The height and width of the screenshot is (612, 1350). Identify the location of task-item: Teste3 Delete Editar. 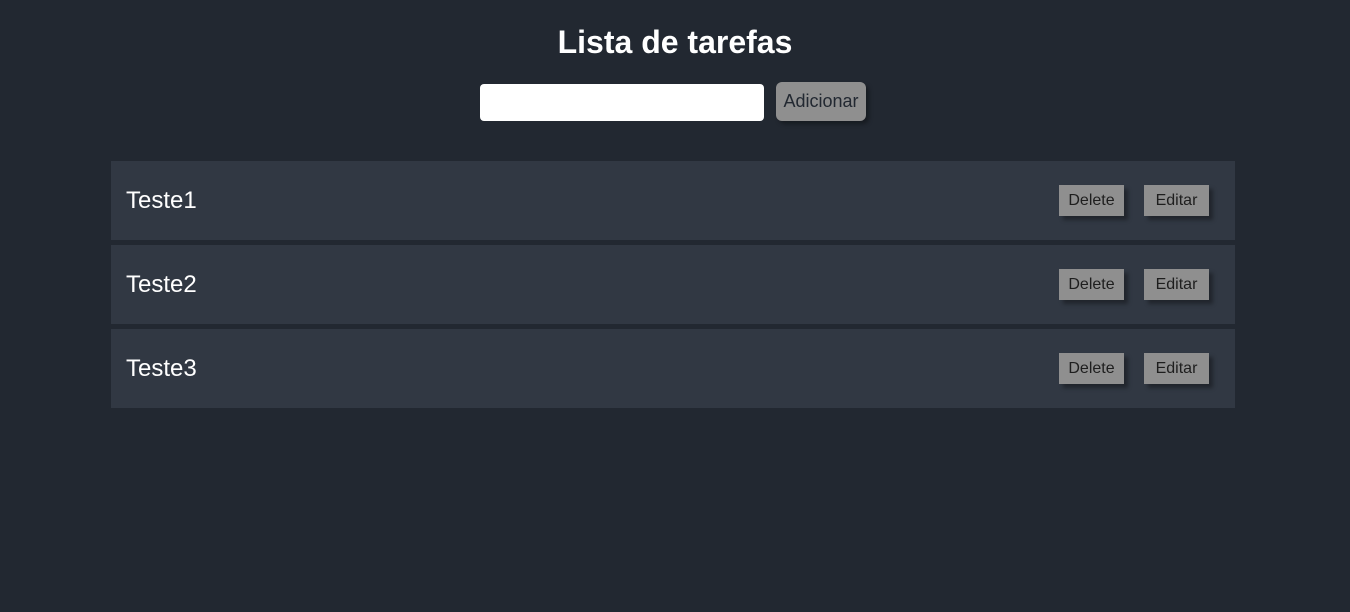
(673, 368).